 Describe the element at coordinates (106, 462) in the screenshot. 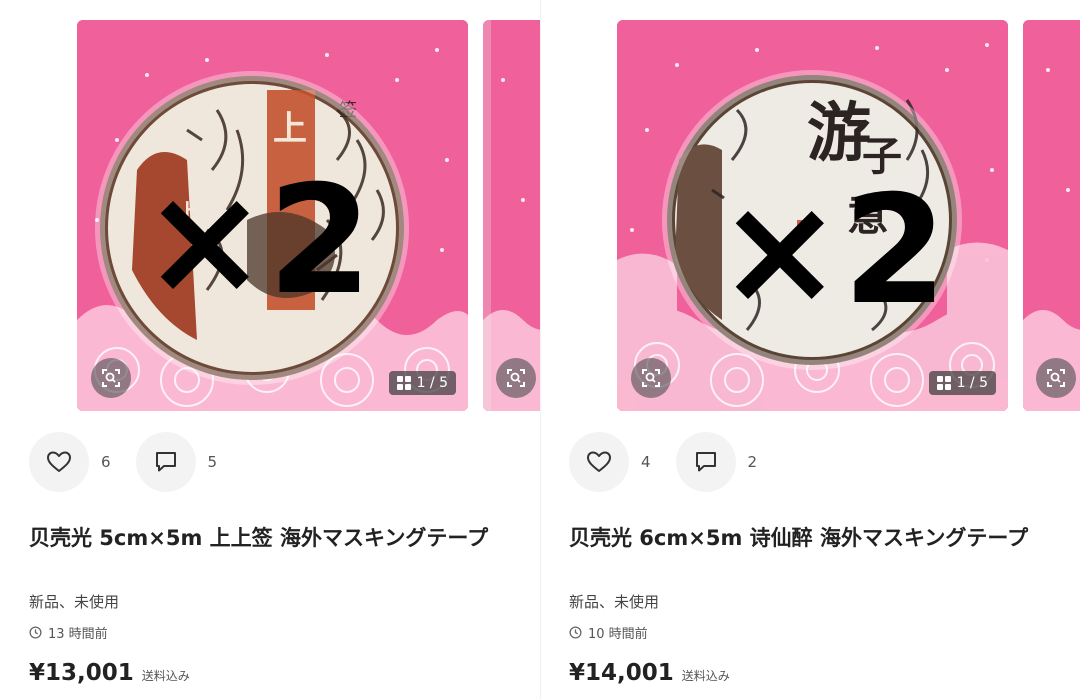

I see `like-count: 6` at that location.